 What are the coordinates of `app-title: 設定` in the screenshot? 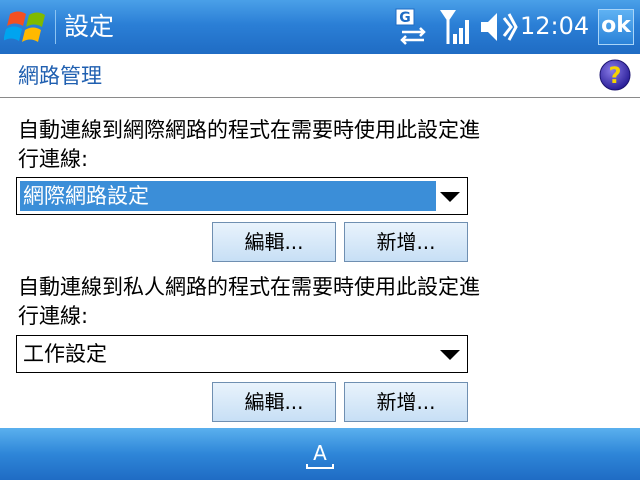 It's located at (89, 26).